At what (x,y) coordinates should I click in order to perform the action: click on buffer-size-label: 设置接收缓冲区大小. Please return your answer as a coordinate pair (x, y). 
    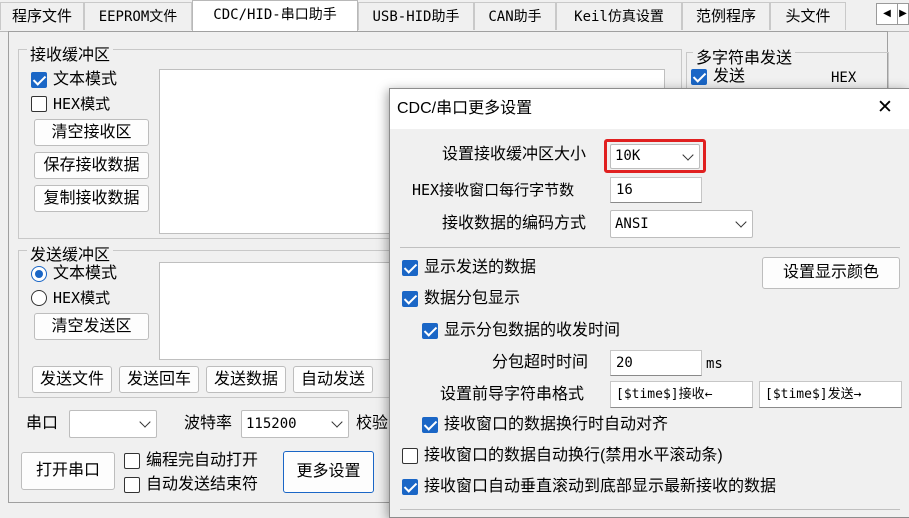
    Looking at the image, I should click on (514, 154).